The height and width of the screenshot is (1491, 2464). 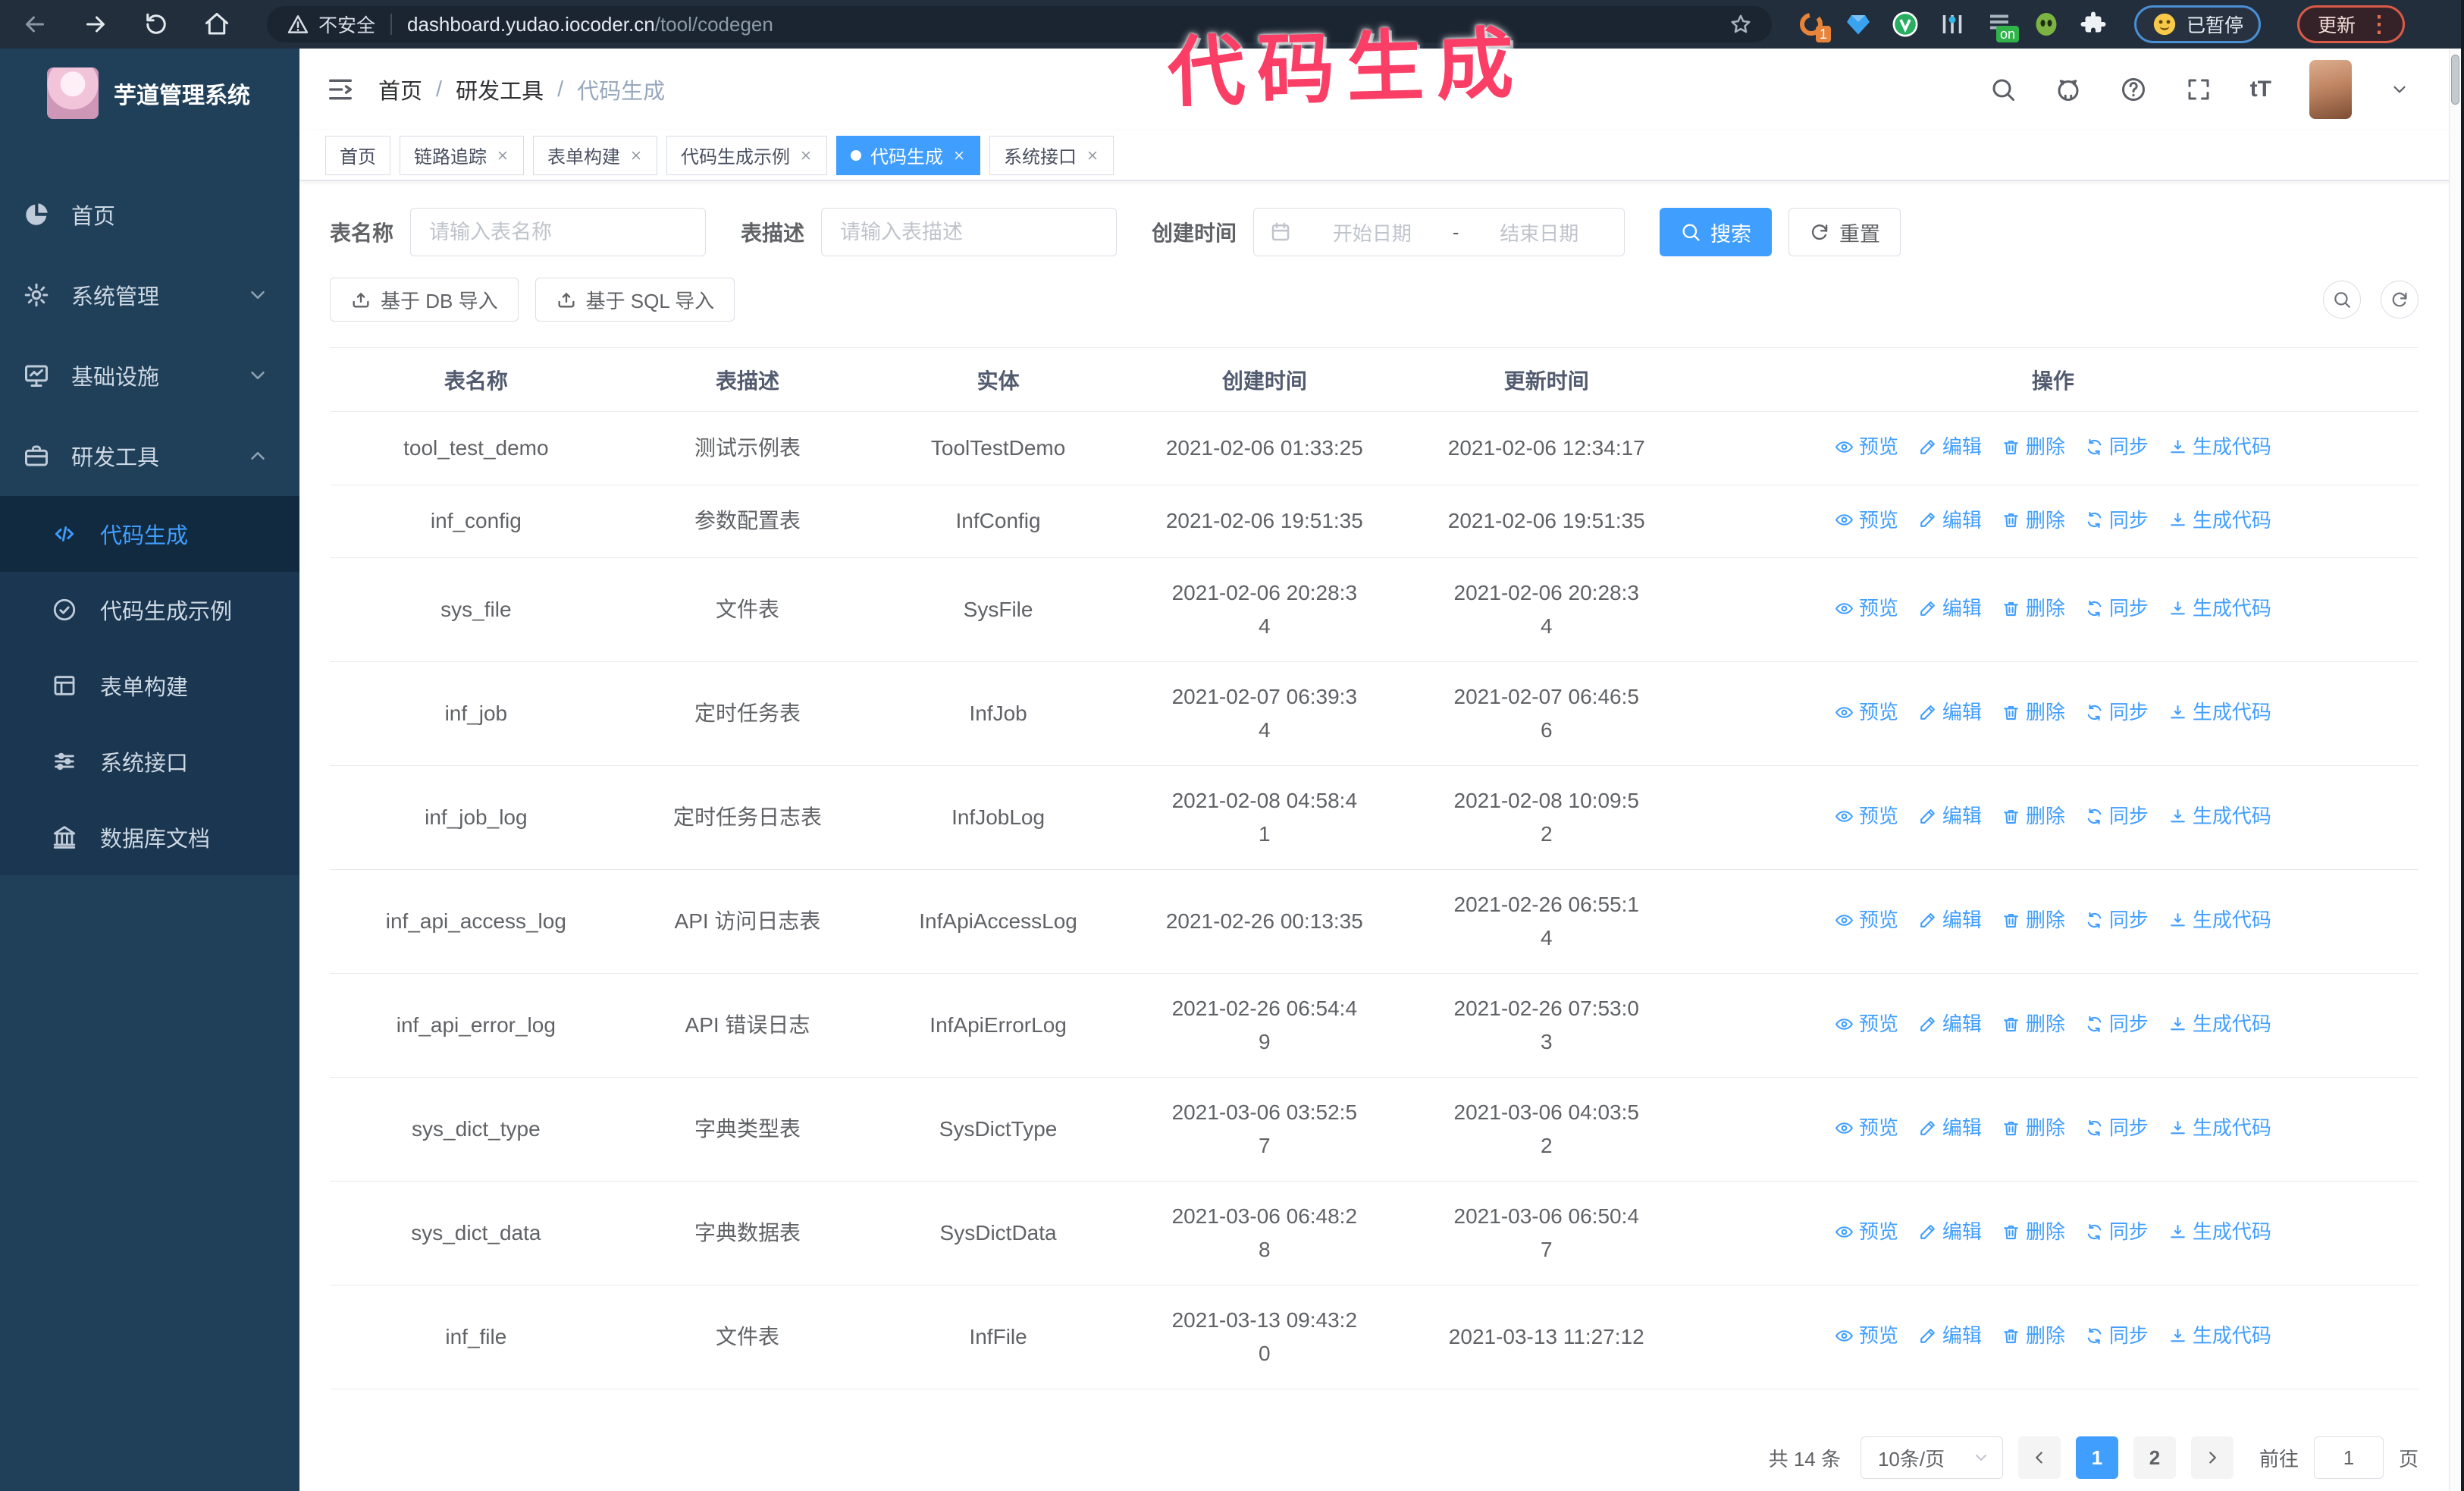 What do you see at coordinates (1906, 24) in the screenshot?
I see `extension-shield-icon` at bounding box center [1906, 24].